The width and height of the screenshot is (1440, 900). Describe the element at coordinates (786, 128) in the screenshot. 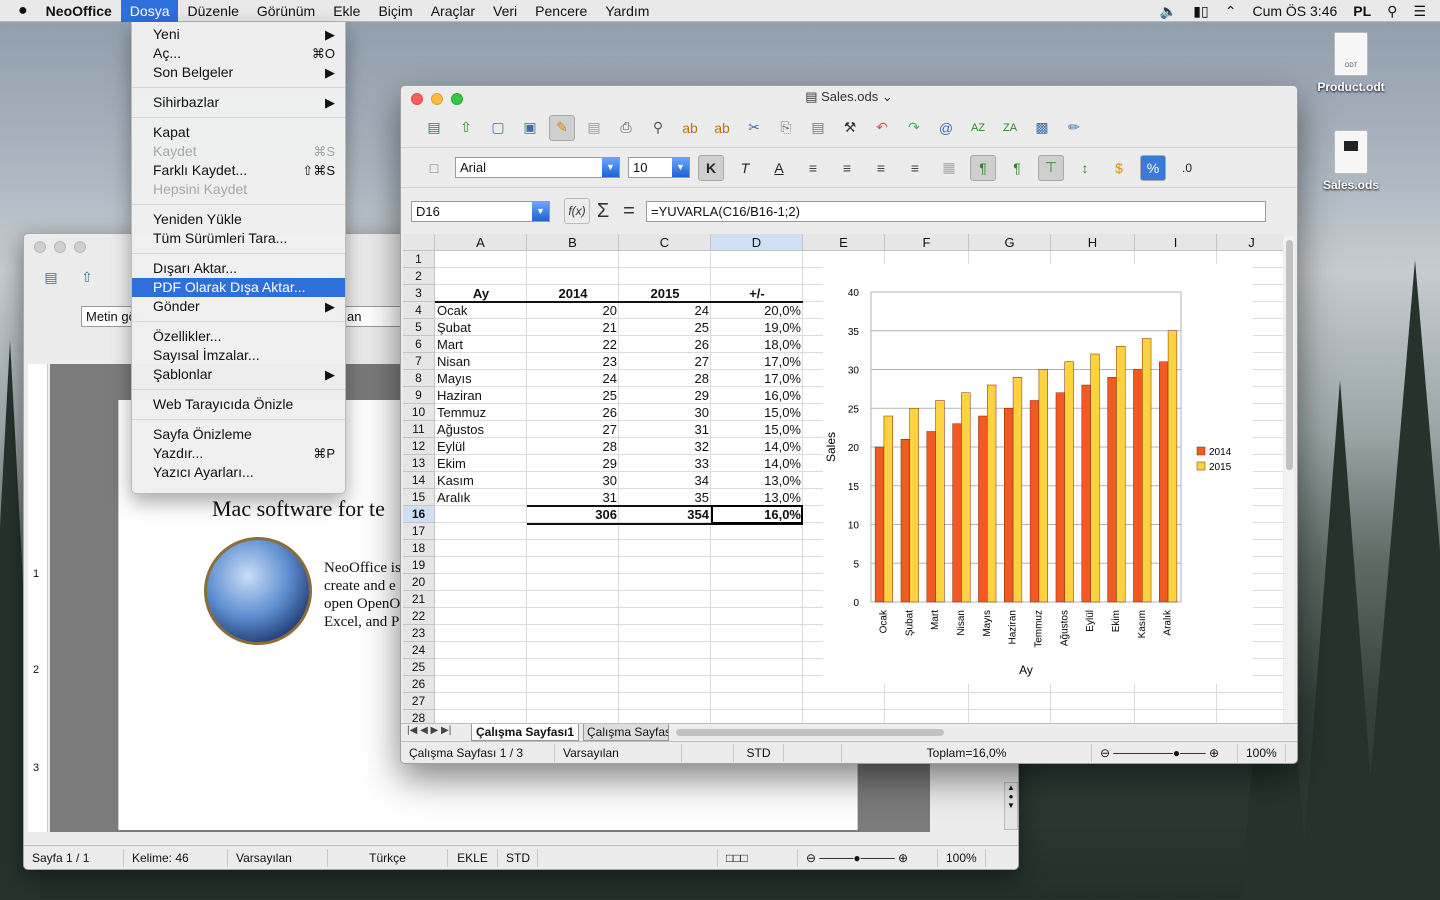

I see `copy-icon: ⎘` at that location.